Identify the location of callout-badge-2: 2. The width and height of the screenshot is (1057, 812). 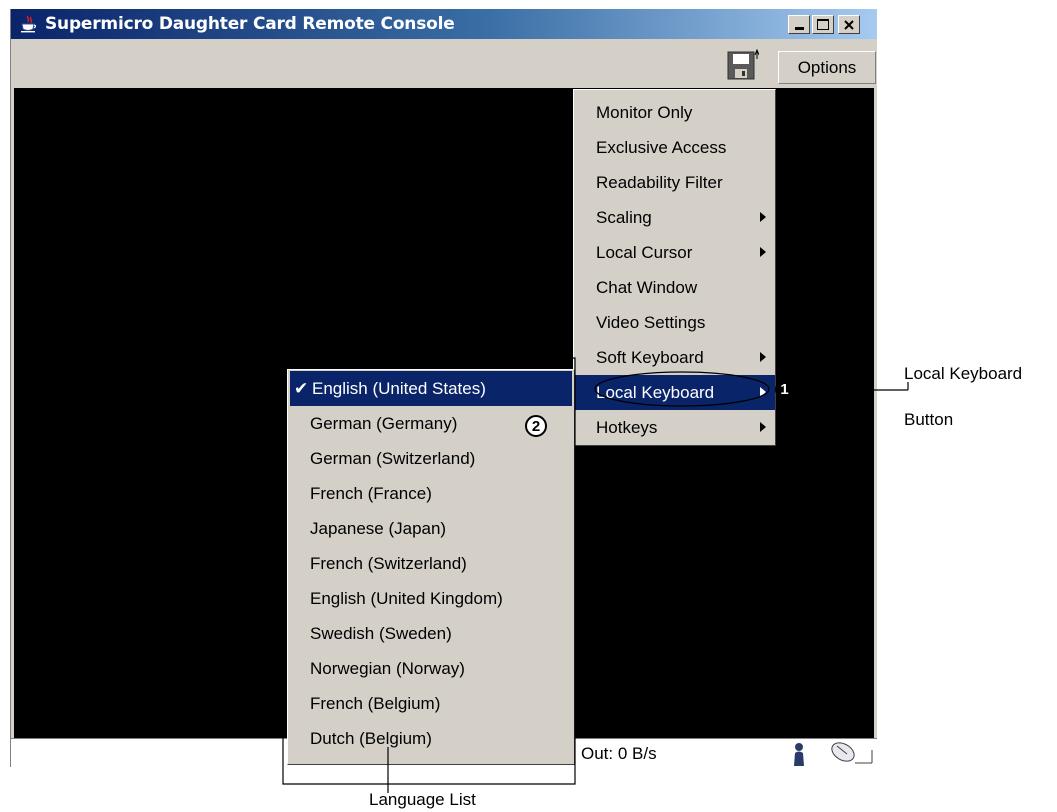
(536, 426).